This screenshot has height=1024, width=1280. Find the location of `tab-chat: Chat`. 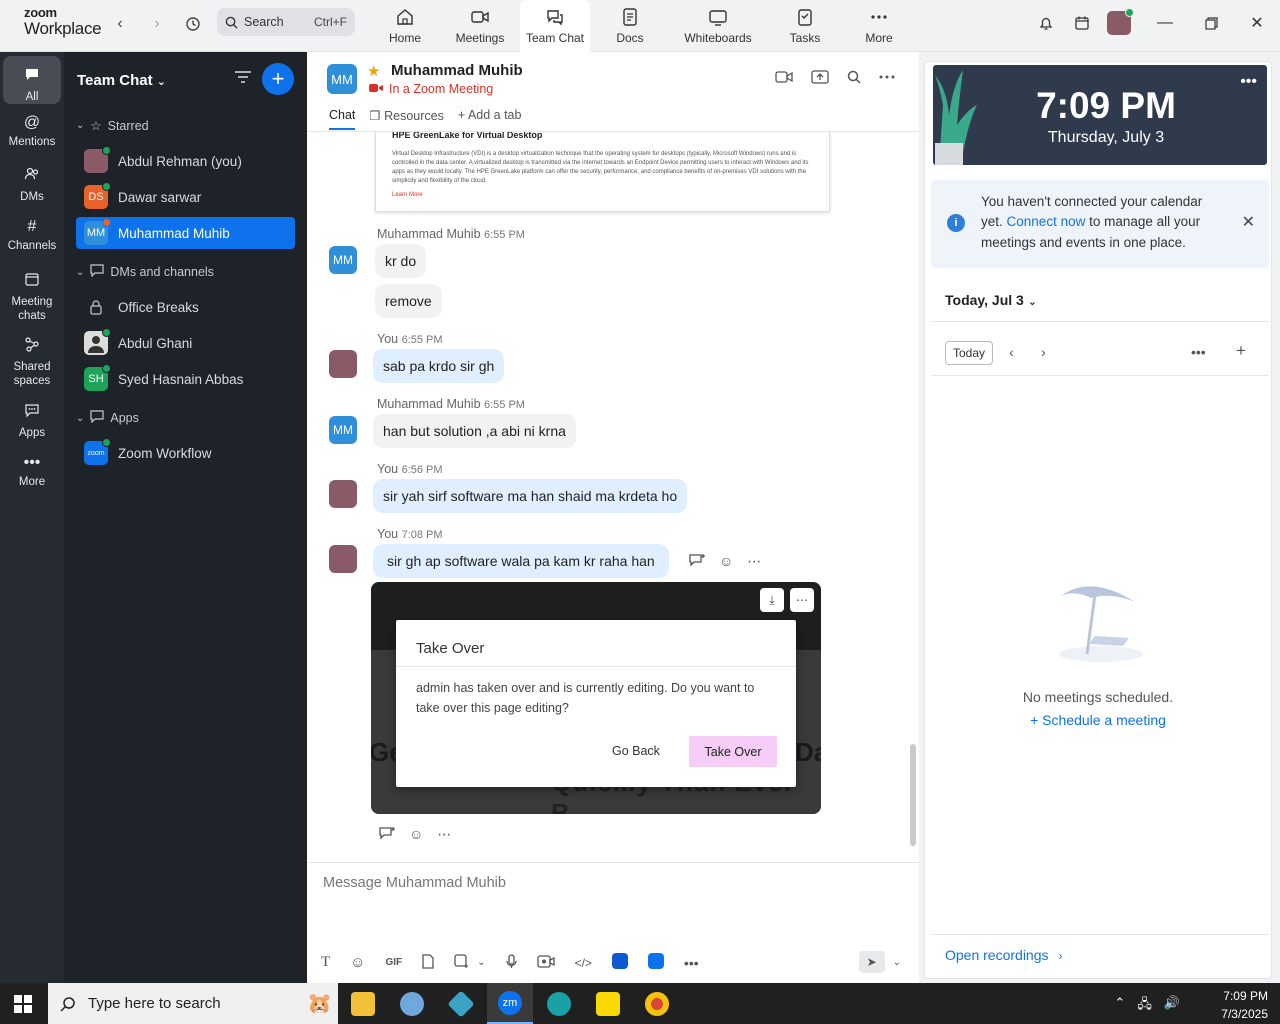

tab-chat: Chat is located at coordinates (342, 119).